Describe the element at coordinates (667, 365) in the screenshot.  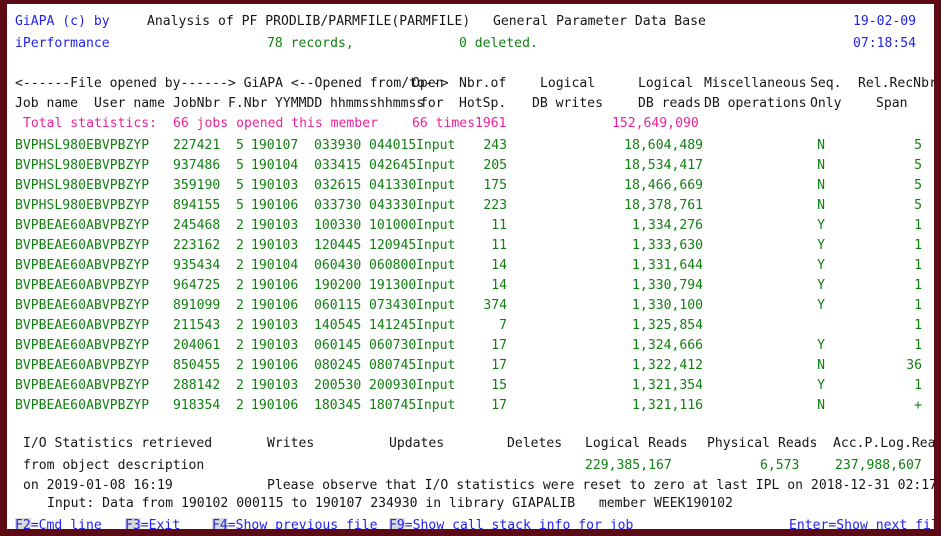
I see `cell-db-reads: 1,322,412` at that location.